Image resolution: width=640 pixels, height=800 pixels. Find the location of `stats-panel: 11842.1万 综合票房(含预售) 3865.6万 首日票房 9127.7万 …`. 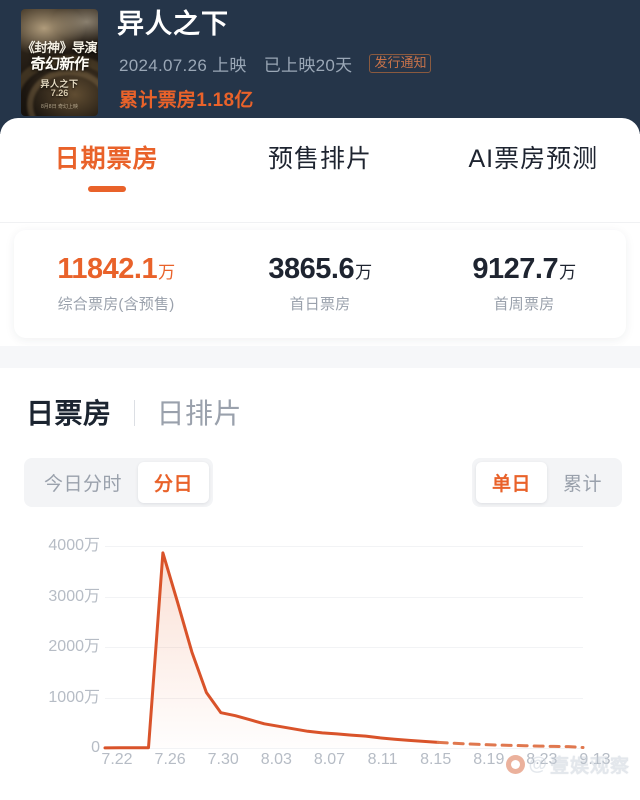

stats-panel: 11842.1万 综合票房(含预售) 3865.6万 首日票房 9127.7万 … is located at coordinates (320, 284).